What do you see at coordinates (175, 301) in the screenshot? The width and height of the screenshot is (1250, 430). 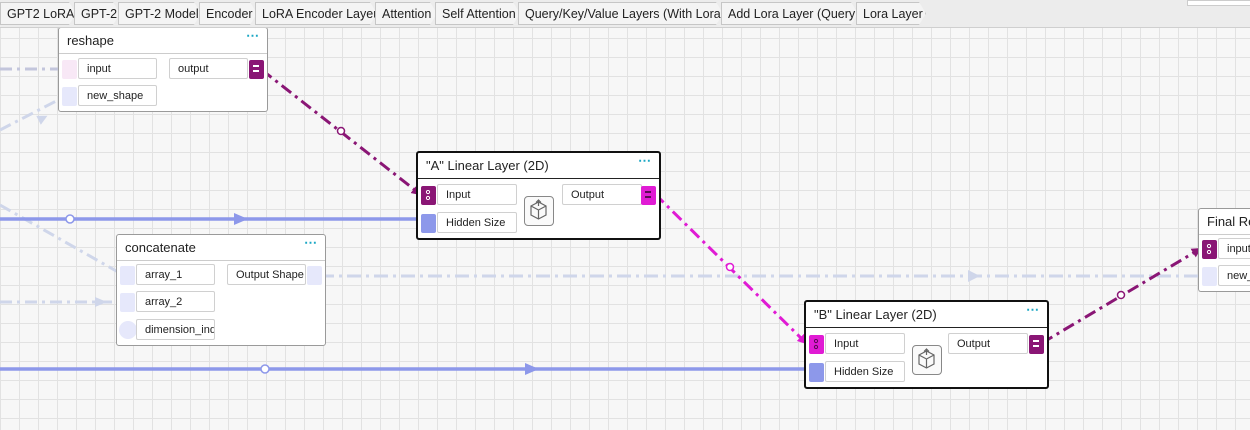 I see `port-array-2: array_2` at bounding box center [175, 301].